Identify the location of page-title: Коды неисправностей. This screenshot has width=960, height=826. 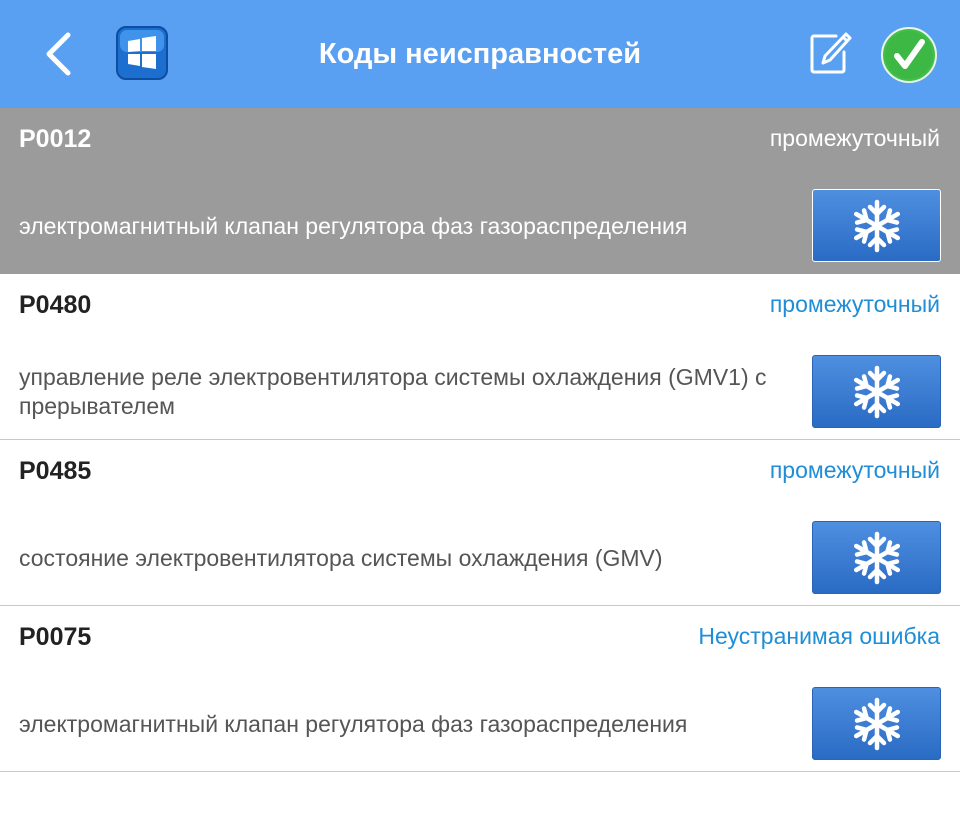
(480, 54).